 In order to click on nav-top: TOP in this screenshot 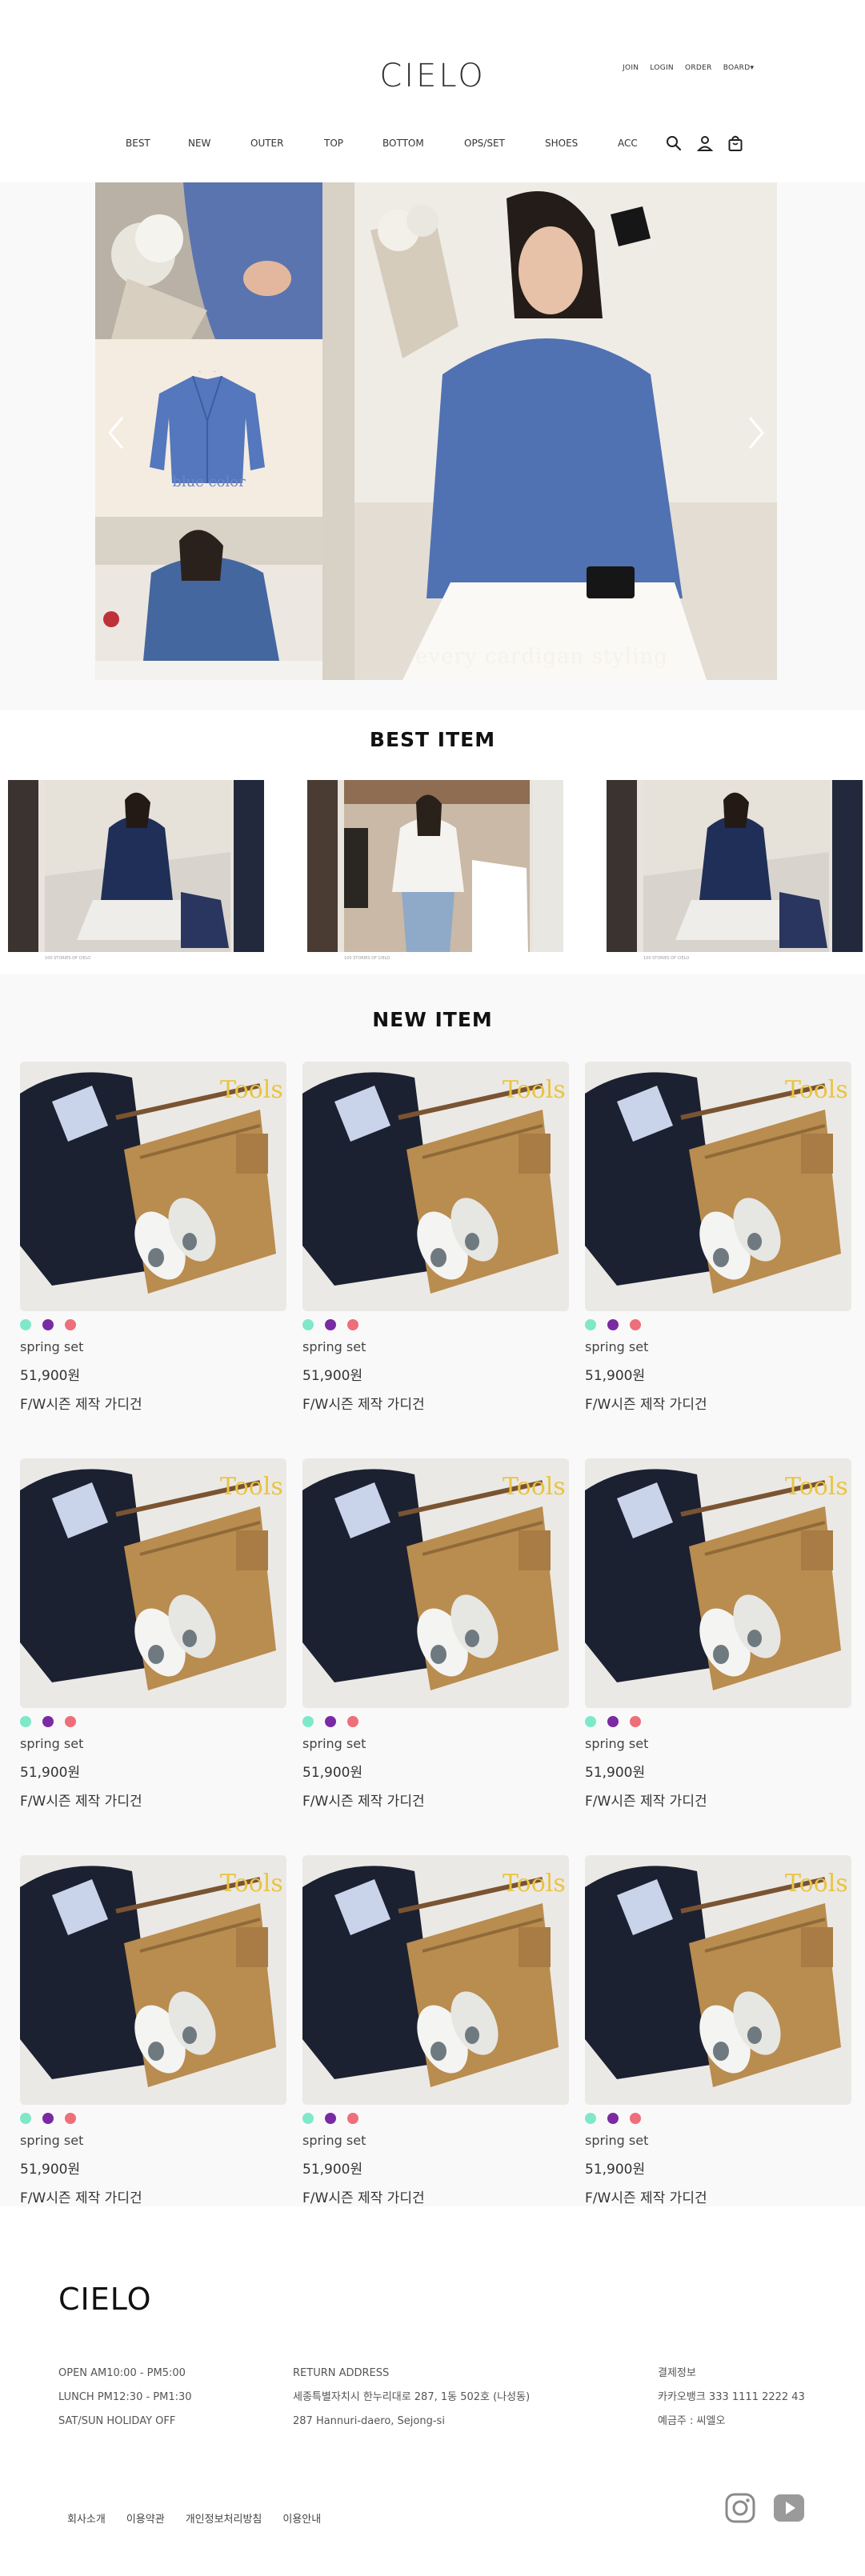, I will do `click(334, 143)`.